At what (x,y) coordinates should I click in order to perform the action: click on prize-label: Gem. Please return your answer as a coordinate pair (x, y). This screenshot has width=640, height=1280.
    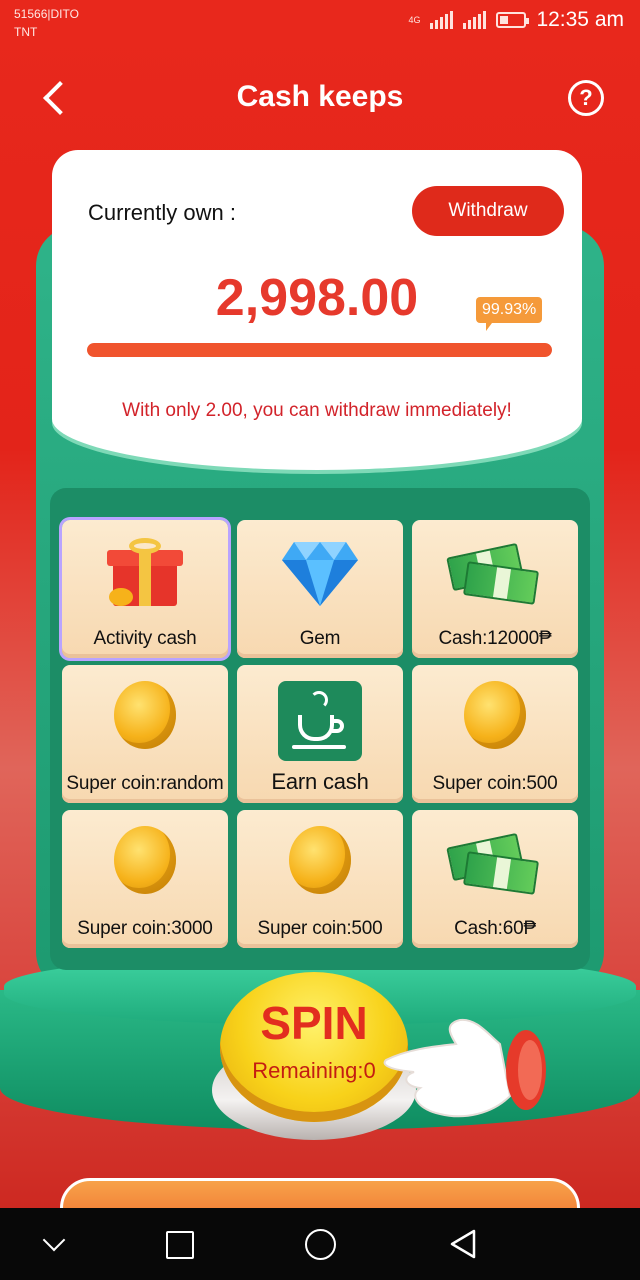
    Looking at the image, I should click on (320, 638).